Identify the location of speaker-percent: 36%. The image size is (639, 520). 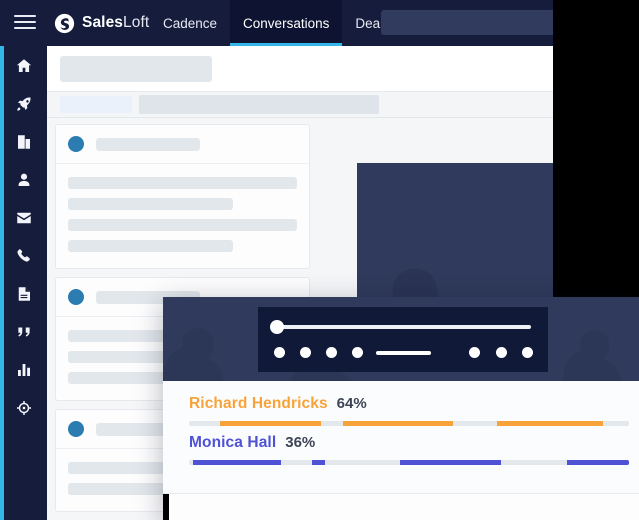
(300, 442).